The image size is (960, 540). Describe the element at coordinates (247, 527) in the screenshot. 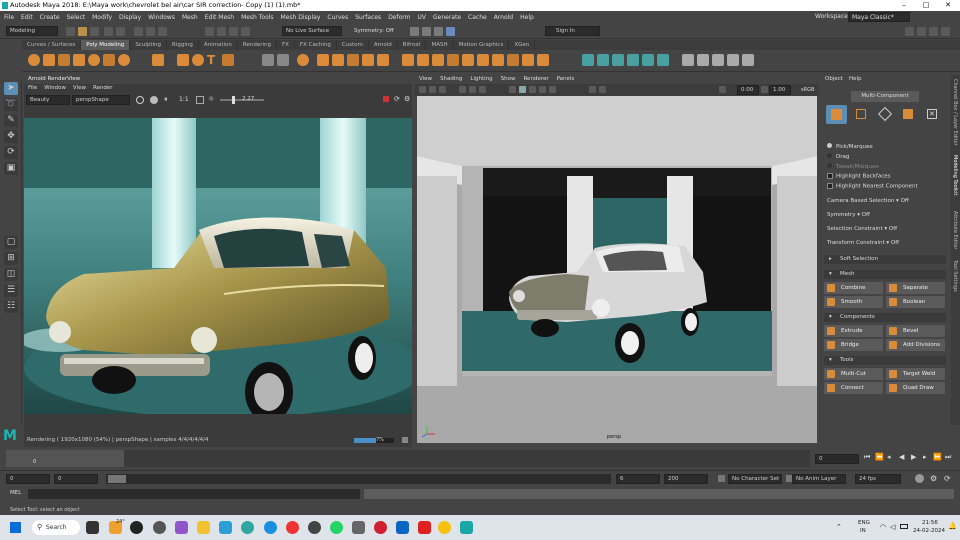

I see `edge-browser-icon` at that location.